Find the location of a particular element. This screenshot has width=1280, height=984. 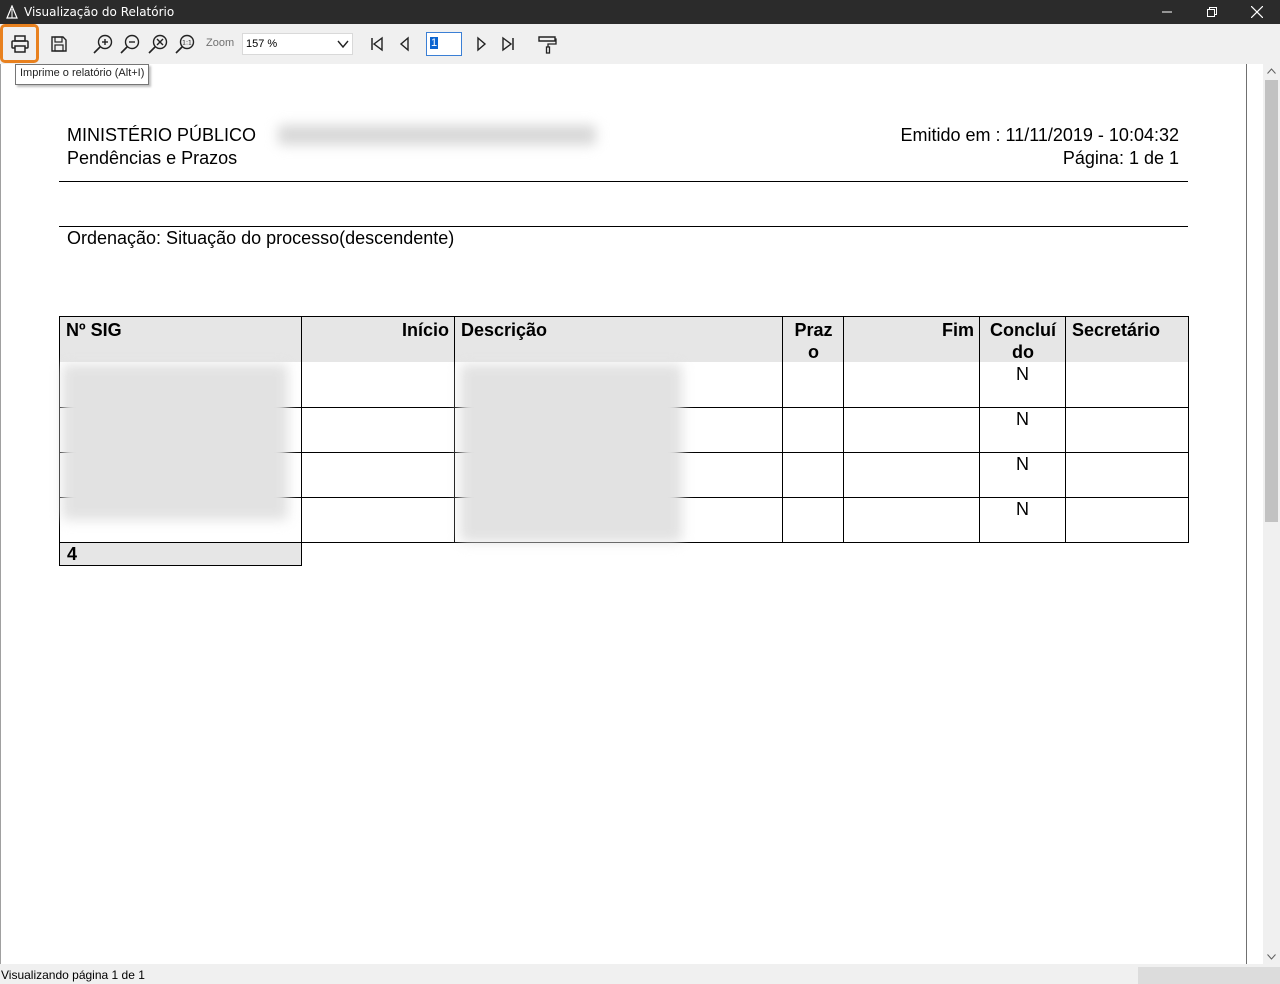

print-tooltip: Imprime o relatório (Alt+I) is located at coordinates (82, 74).